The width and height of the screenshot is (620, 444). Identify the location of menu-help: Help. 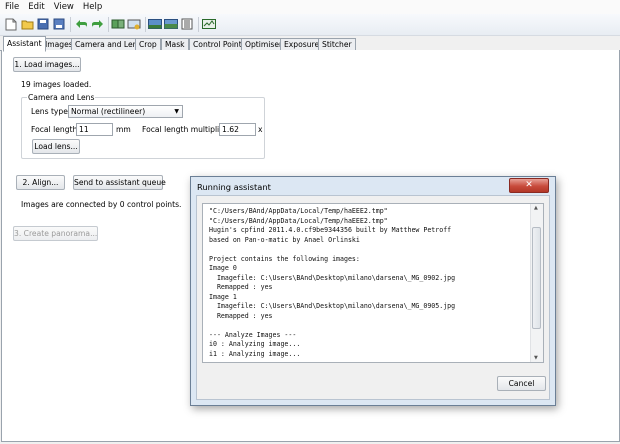
(92, 6).